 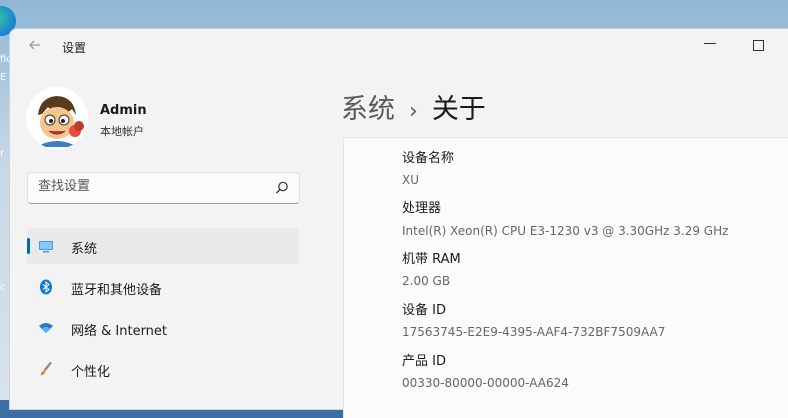 I want to click on page-title: 关于, so click(x=458, y=109).